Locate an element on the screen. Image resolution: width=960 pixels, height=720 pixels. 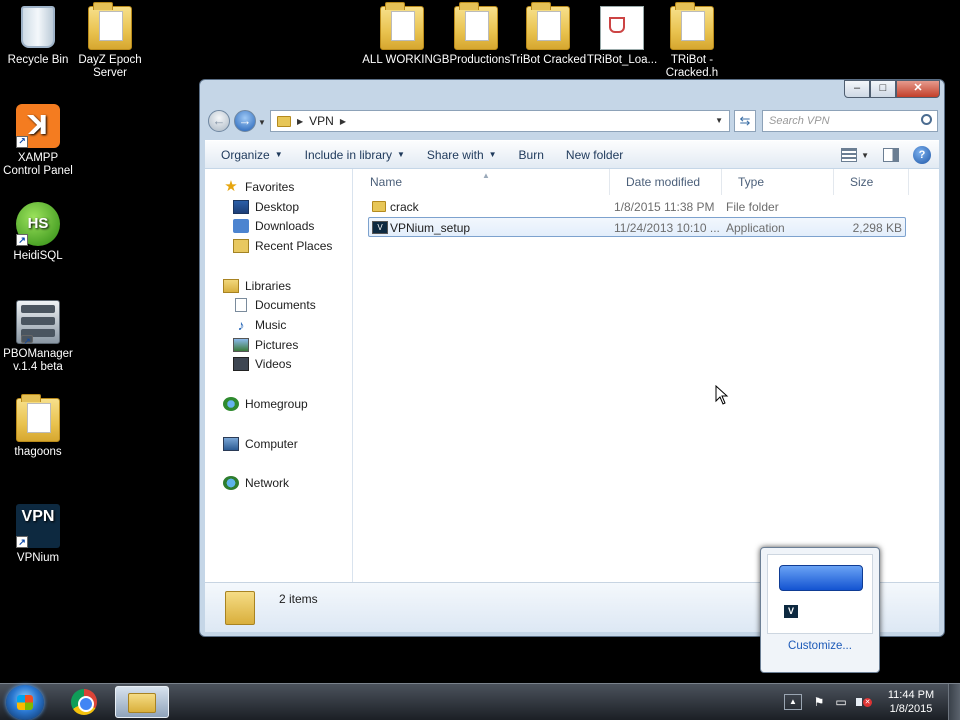
star-icon: ★ is located at coordinates (231, 186).